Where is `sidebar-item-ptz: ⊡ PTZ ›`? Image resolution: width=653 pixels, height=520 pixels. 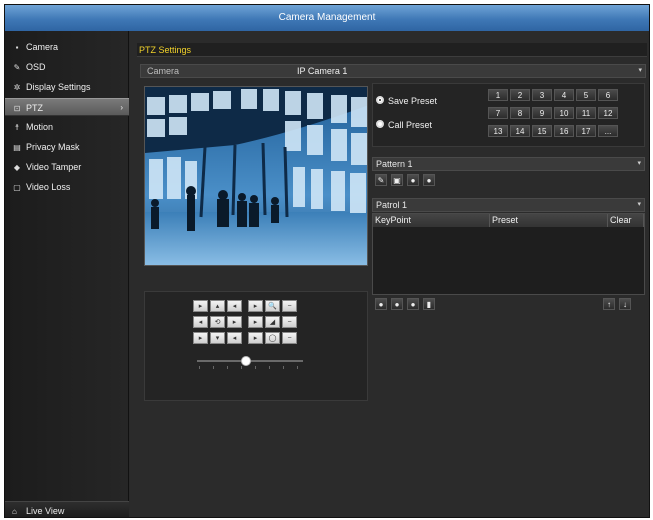 sidebar-item-ptz: ⊡ PTZ › is located at coordinates (67, 107).